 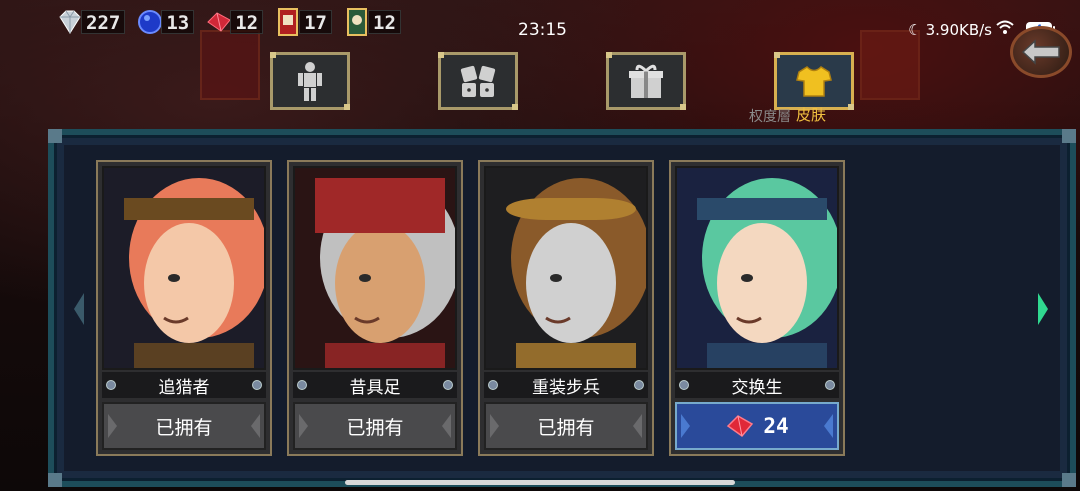 I want to click on currency-red-gem: 12, so click(x=234, y=22).